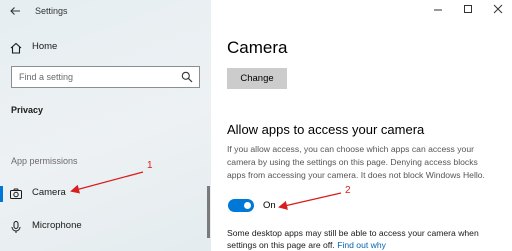 The width and height of the screenshot is (512, 251). What do you see at coordinates (16, 227) in the screenshot?
I see `microphone-icon` at bounding box center [16, 227].